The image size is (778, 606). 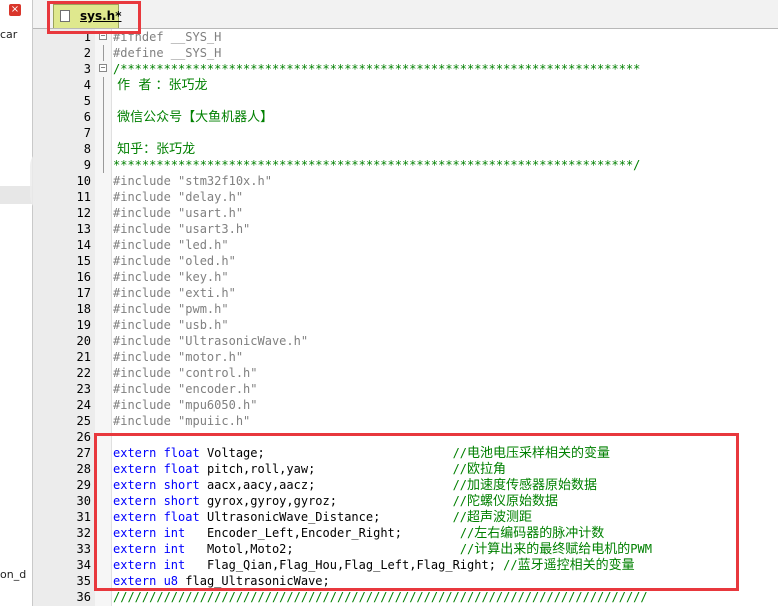 What do you see at coordinates (83, 533) in the screenshot?
I see `line-number: 32` at bounding box center [83, 533].